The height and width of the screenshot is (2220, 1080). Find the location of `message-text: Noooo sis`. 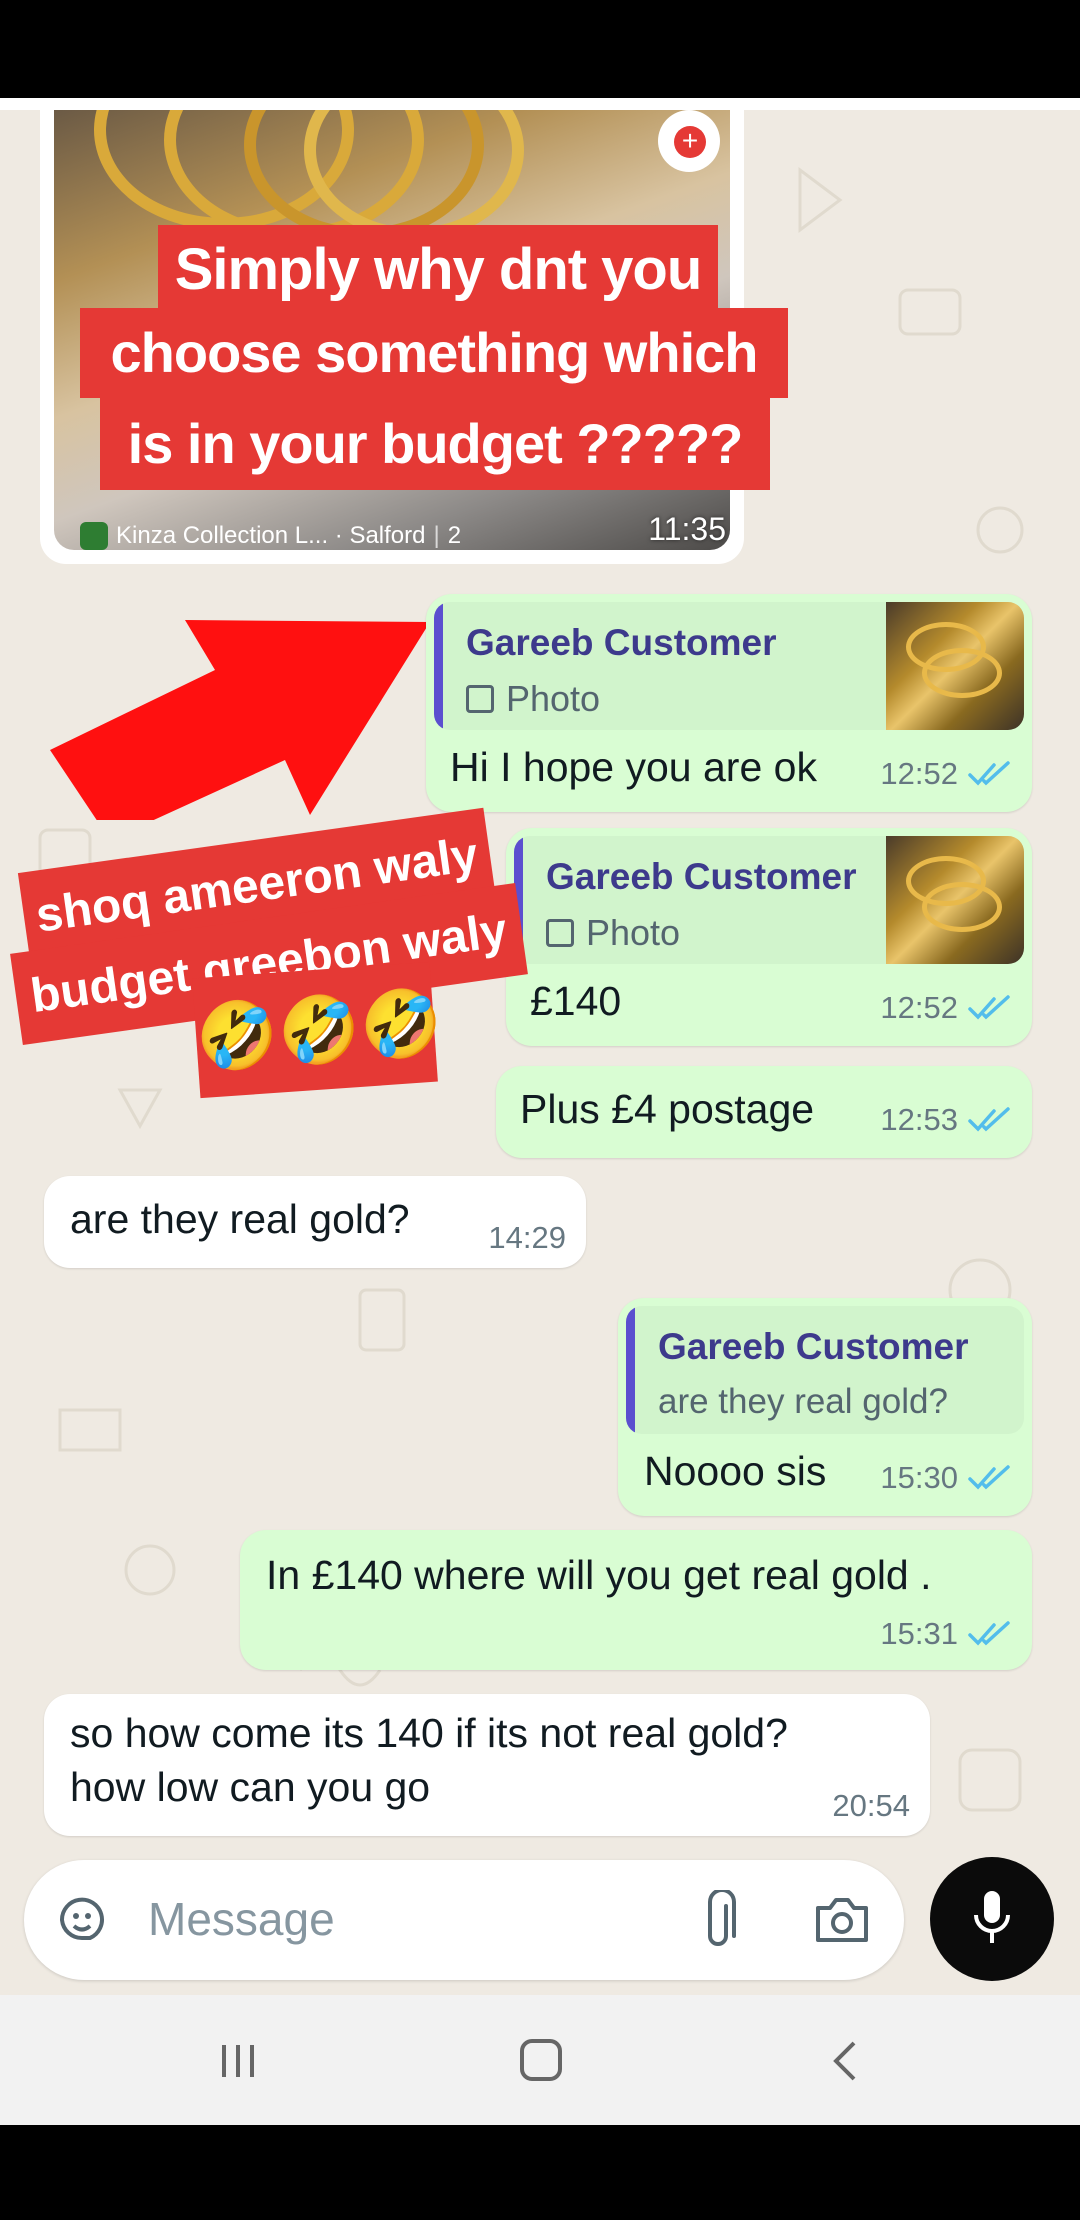

message-text: Noooo sis is located at coordinates (735, 1471).